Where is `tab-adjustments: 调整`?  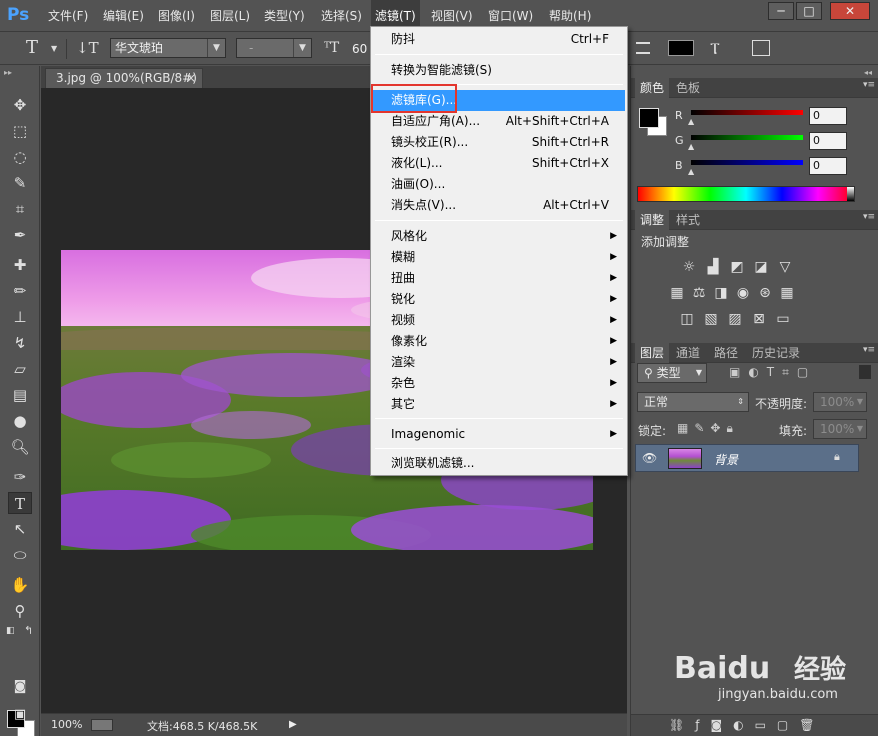 tab-adjustments: 调整 is located at coordinates (652, 220).